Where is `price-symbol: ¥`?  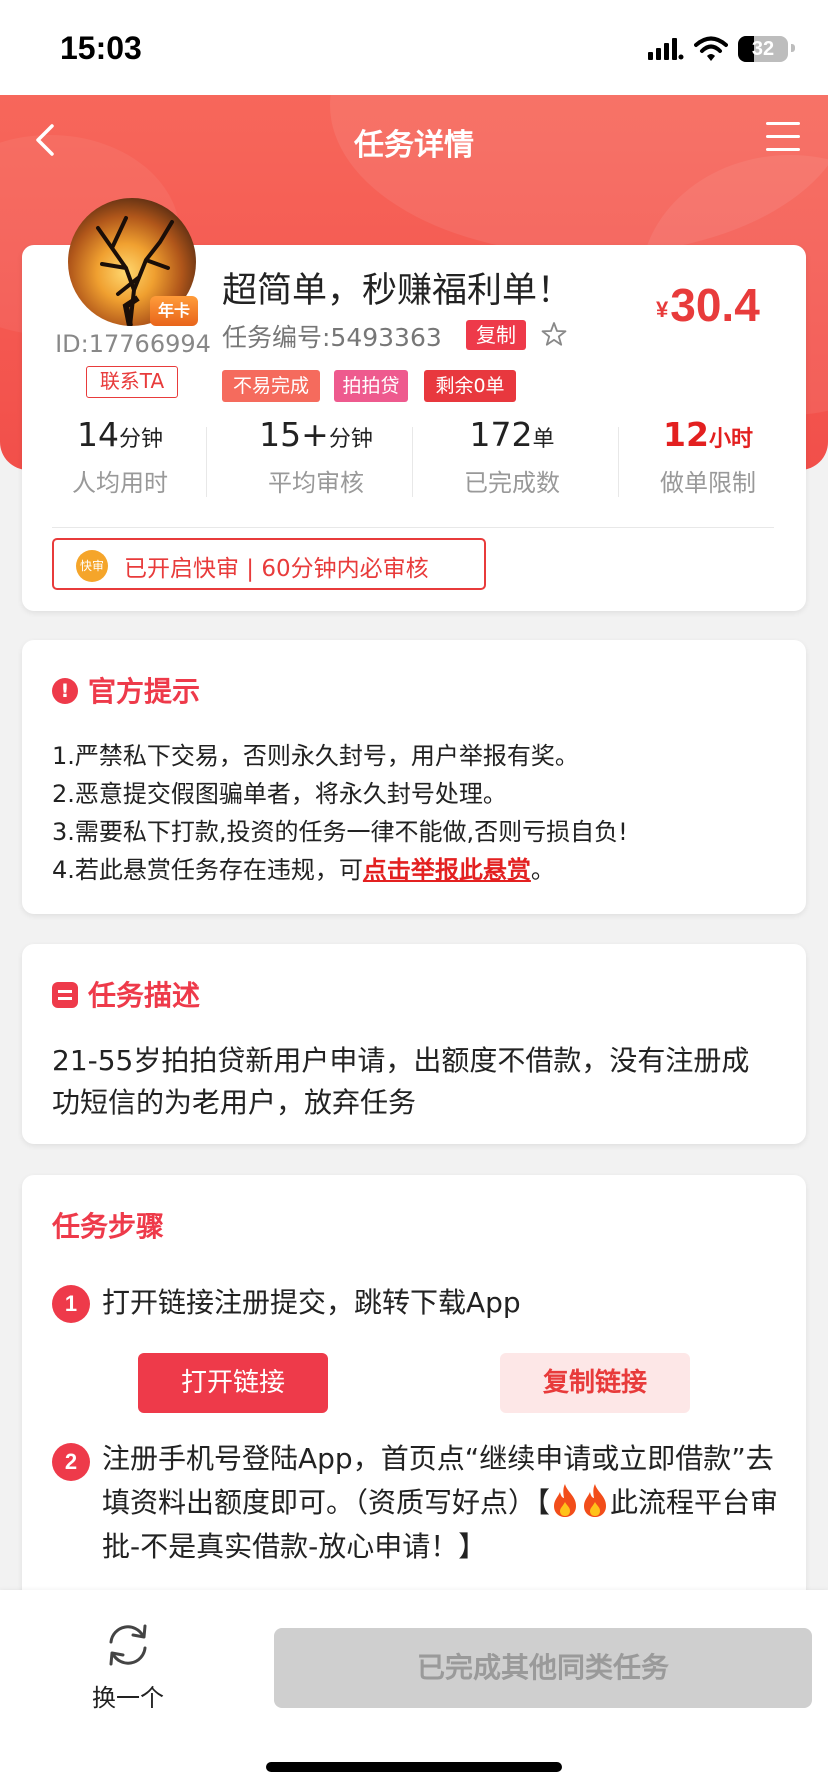
price-symbol: ¥ is located at coordinates (662, 309).